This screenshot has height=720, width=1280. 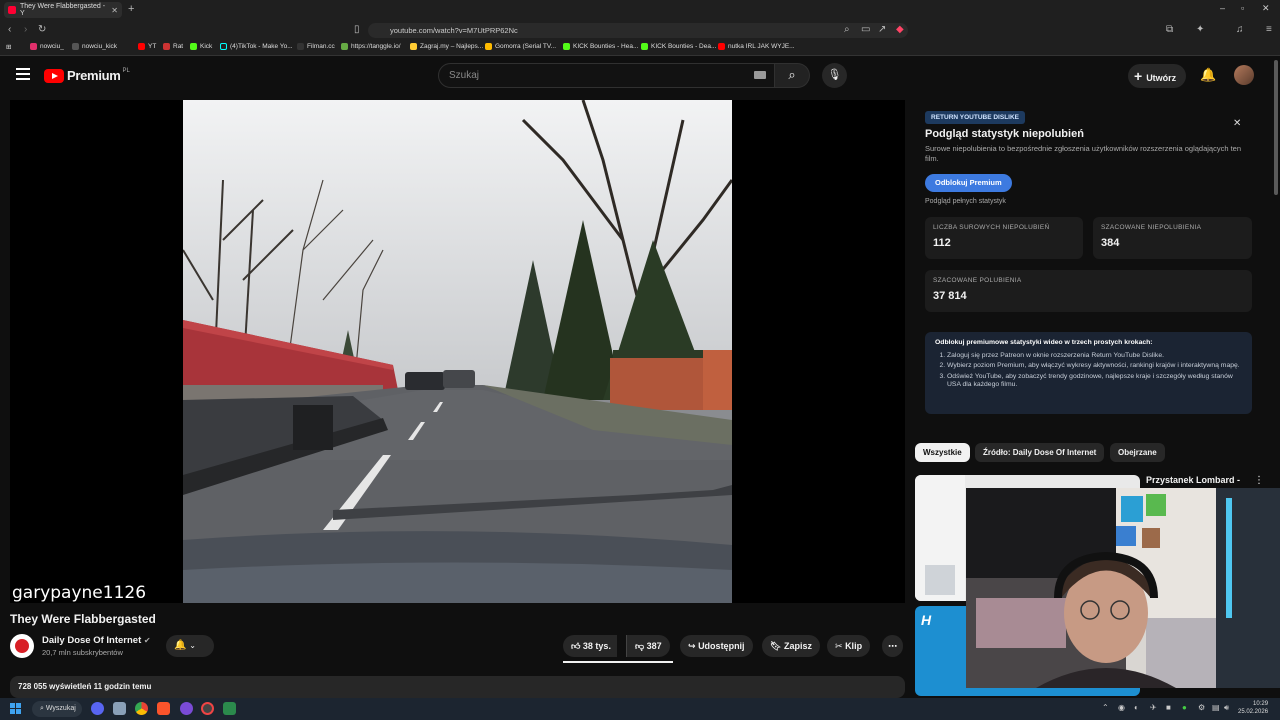 I want to click on more-actions-button: ⋯, so click(x=892, y=646).